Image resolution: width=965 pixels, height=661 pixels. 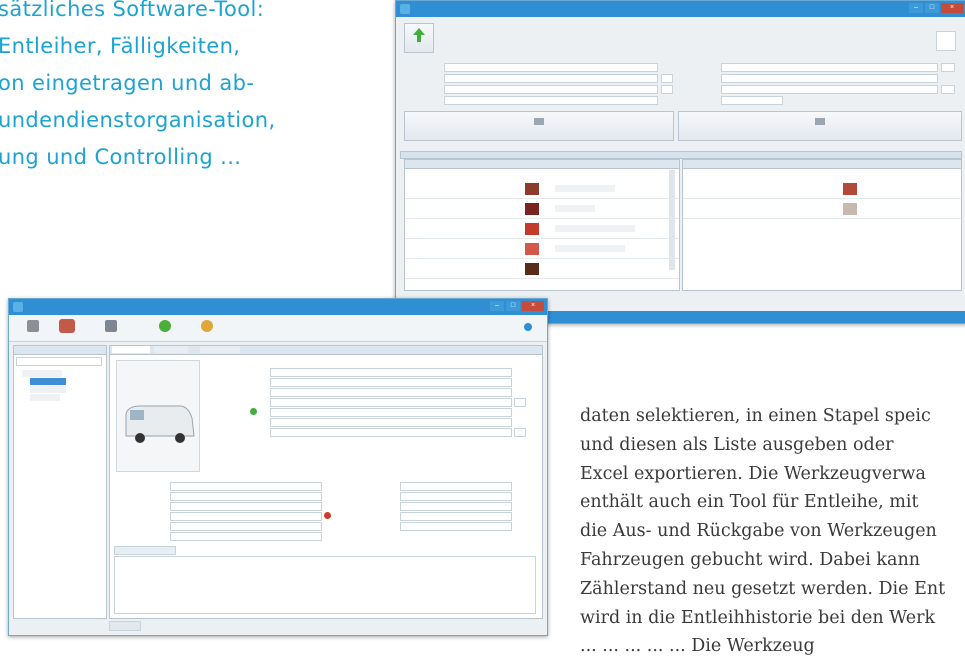 What do you see at coordinates (165, 326) in the screenshot?
I see `add-icon` at bounding box center [165, 326].